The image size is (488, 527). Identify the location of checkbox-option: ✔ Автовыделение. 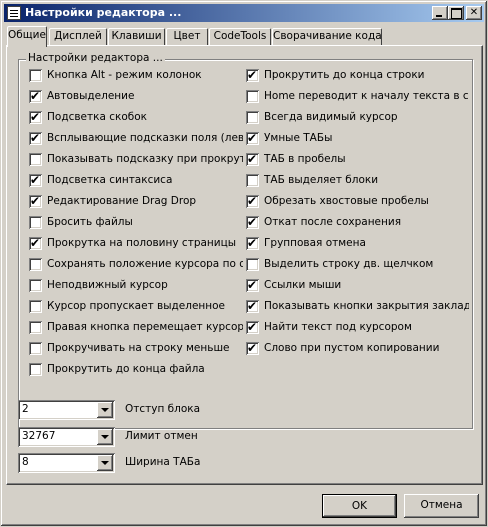
(136, 97).